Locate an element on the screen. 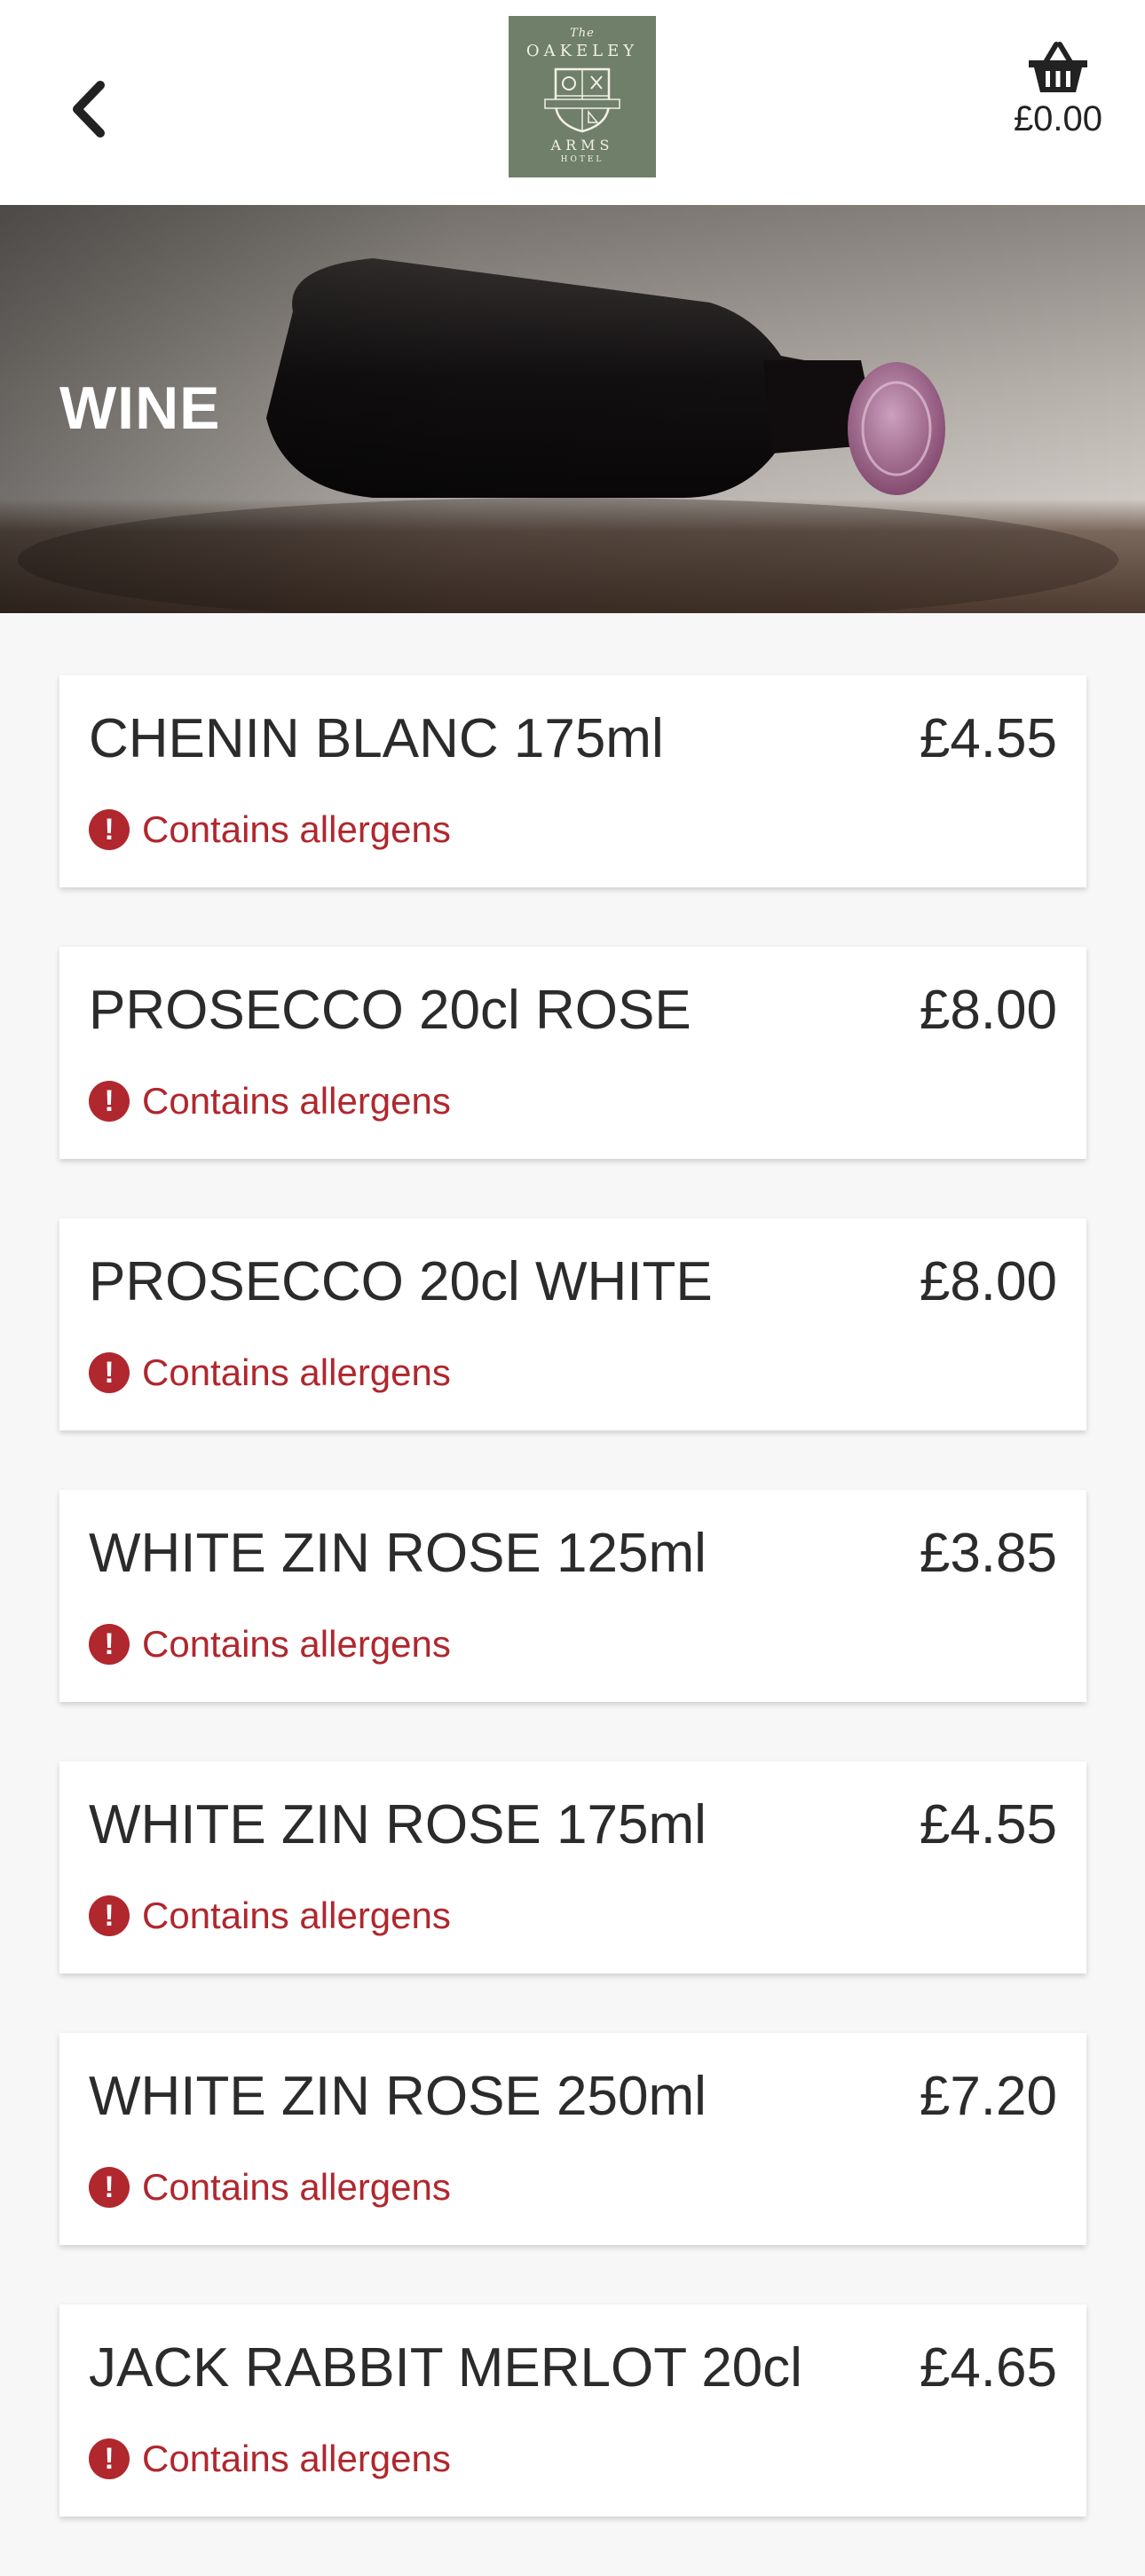 This screenshot has height=2576, width=1145. logo-line-oakeley: OAKELEY is located at coordinates (582, 51).